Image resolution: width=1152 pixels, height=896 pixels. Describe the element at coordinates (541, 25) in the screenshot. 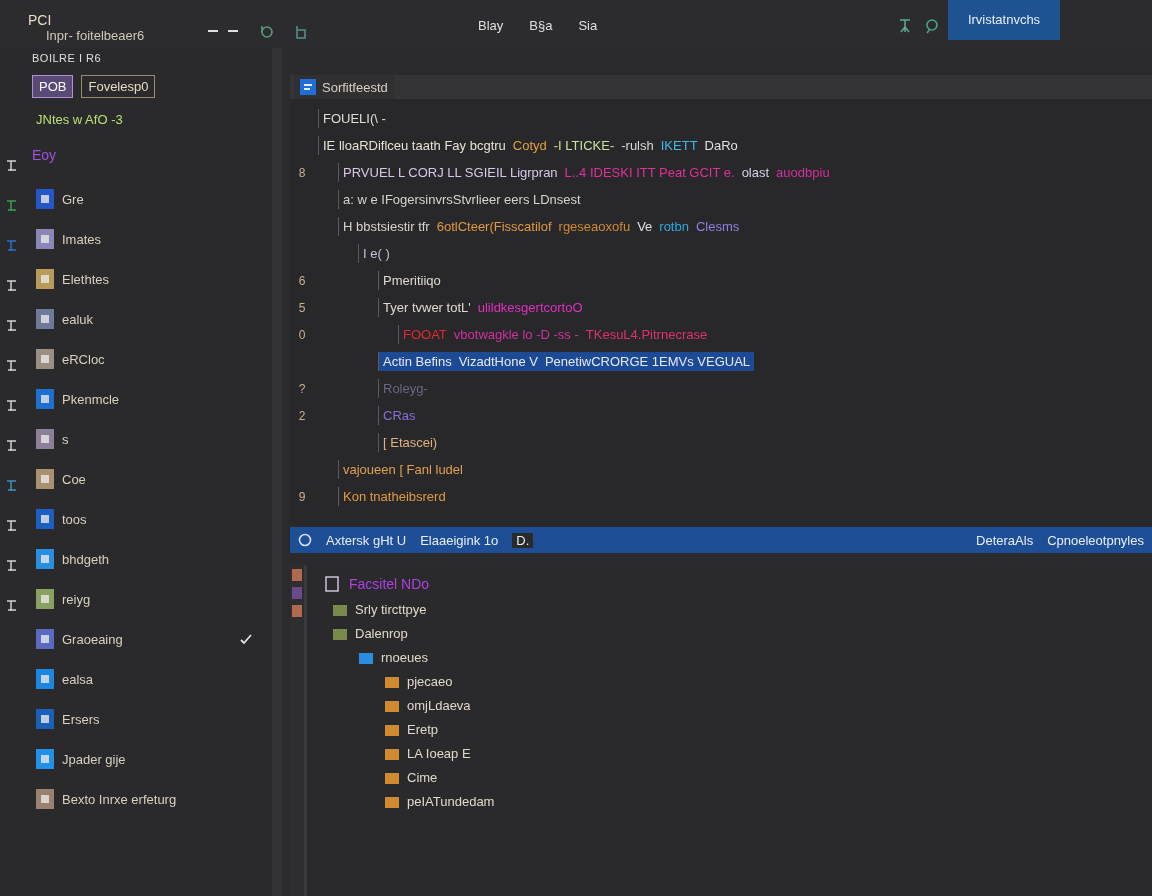

I see `menu-item: B§a` at that location.